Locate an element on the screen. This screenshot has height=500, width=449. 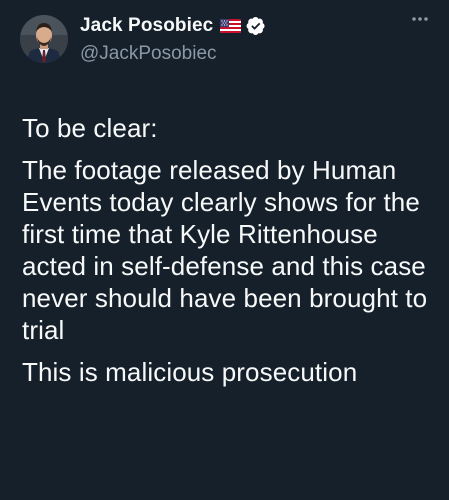
us-flag-icon is located at coordinates (231, 26).